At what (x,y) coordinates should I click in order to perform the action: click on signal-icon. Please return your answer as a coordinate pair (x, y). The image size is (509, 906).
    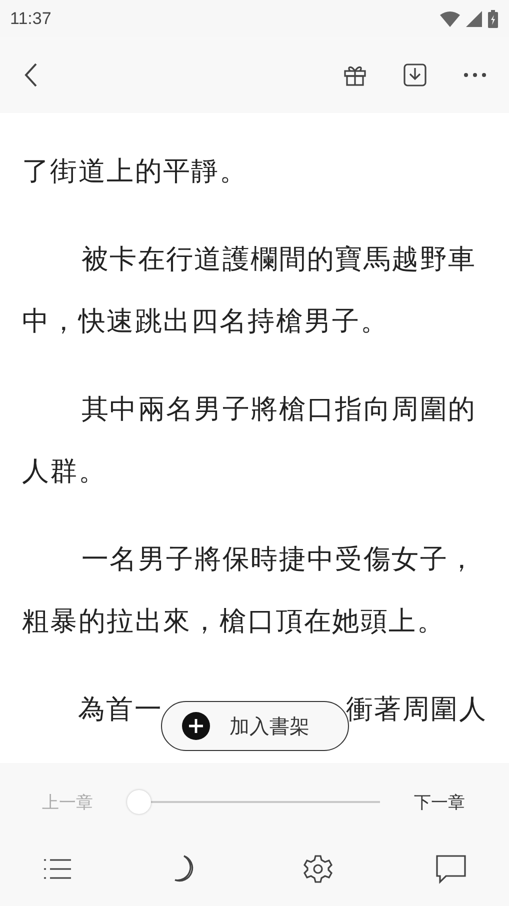
    Looking at the image, I should click on (474, 18).